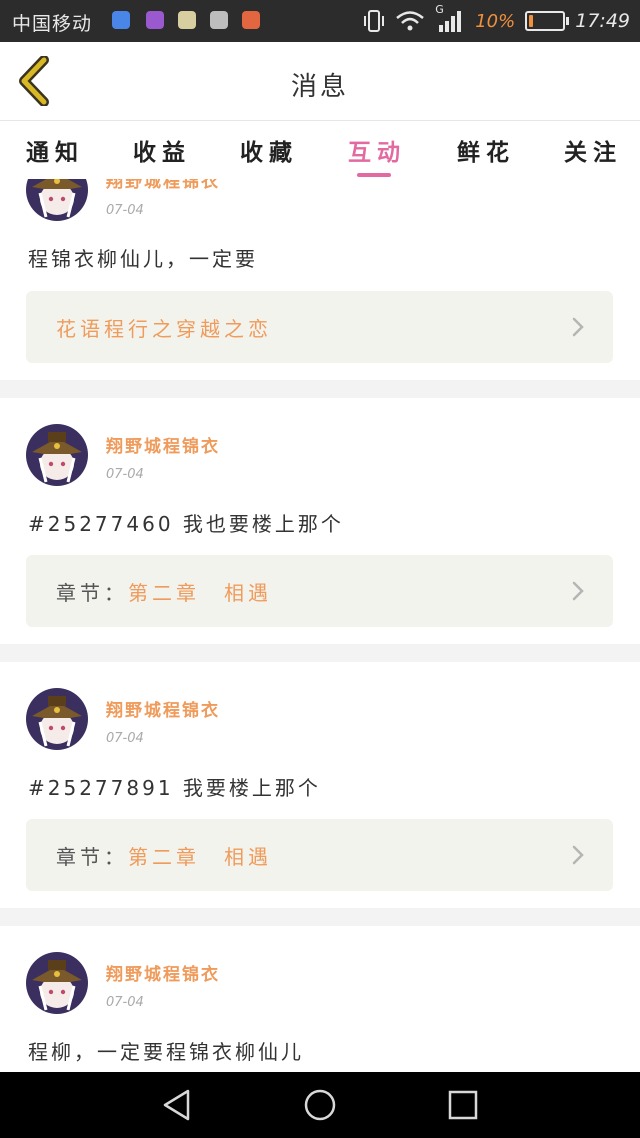 This screenshot has height=1138, width=640. What do you see at coordinates (251, 20) in the screenshot?
I see `video-app-icon` at bounding box center [251, 20].